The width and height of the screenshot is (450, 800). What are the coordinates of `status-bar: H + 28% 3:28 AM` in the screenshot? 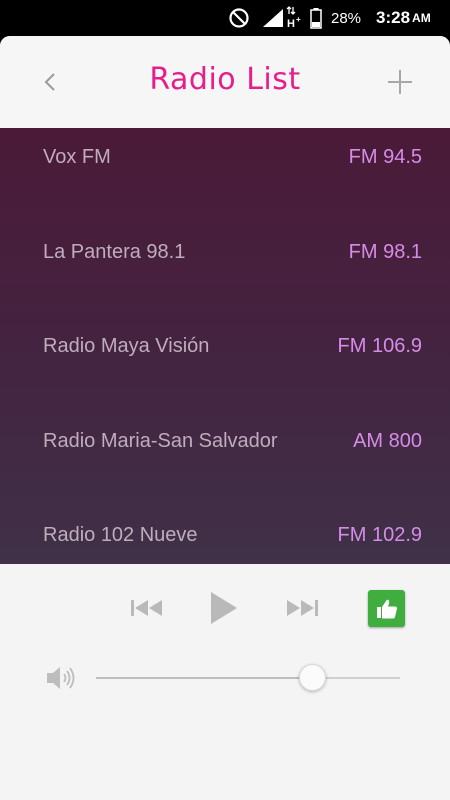 It's located at (225, 18).